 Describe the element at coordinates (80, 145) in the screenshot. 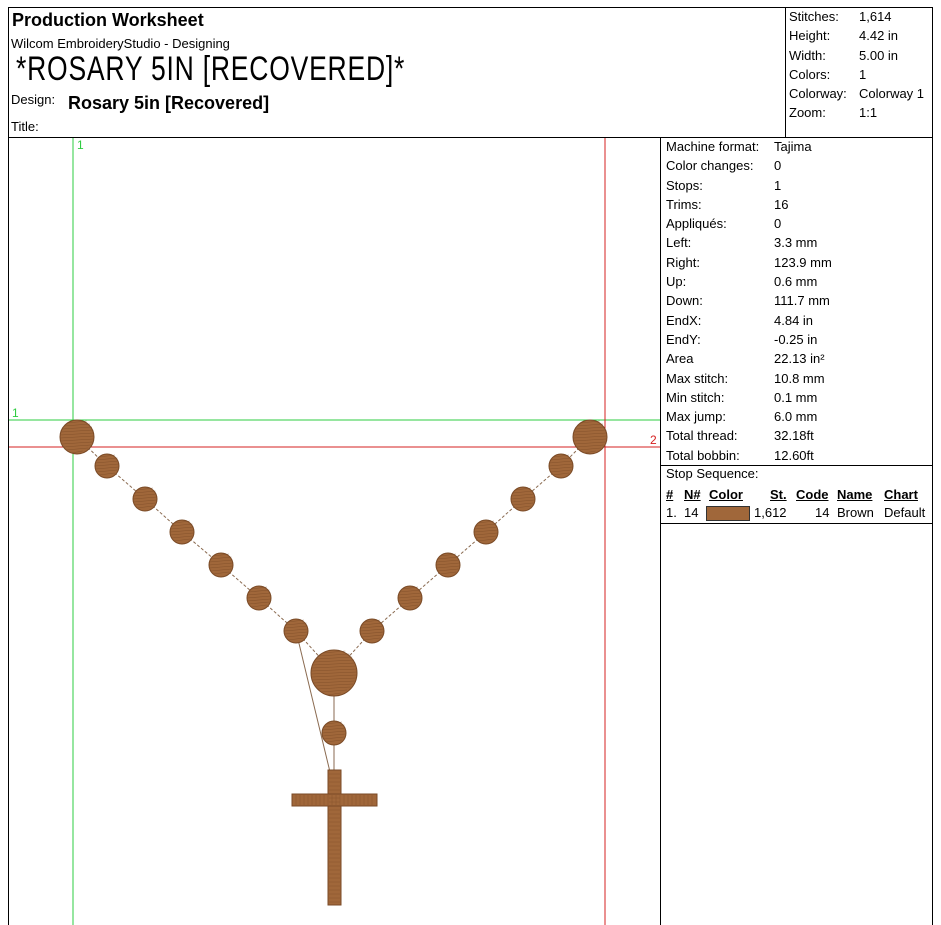

I see `guide-label-green-vertical: 1` at that location.